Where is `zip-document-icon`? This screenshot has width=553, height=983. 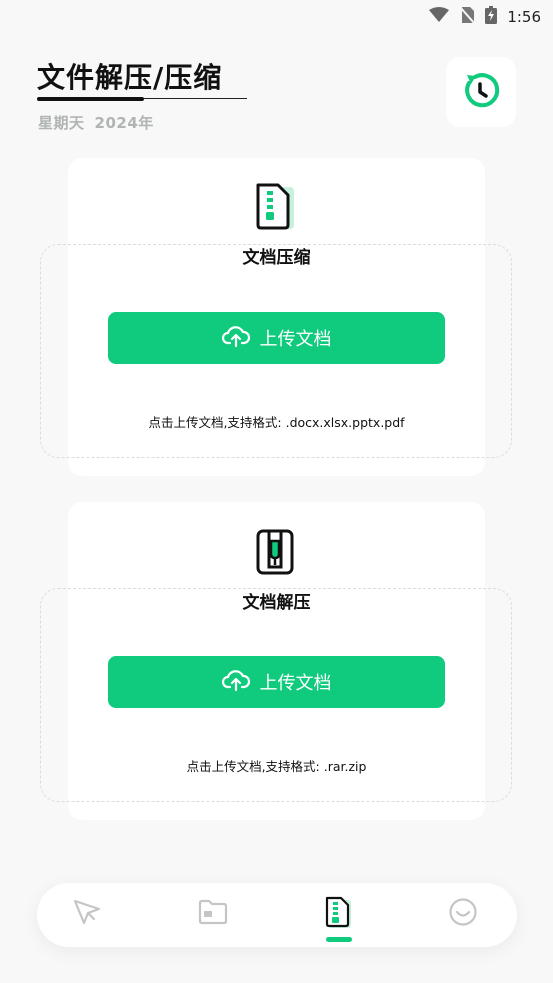 zip-document-icon is located at coordinates (338, 914).